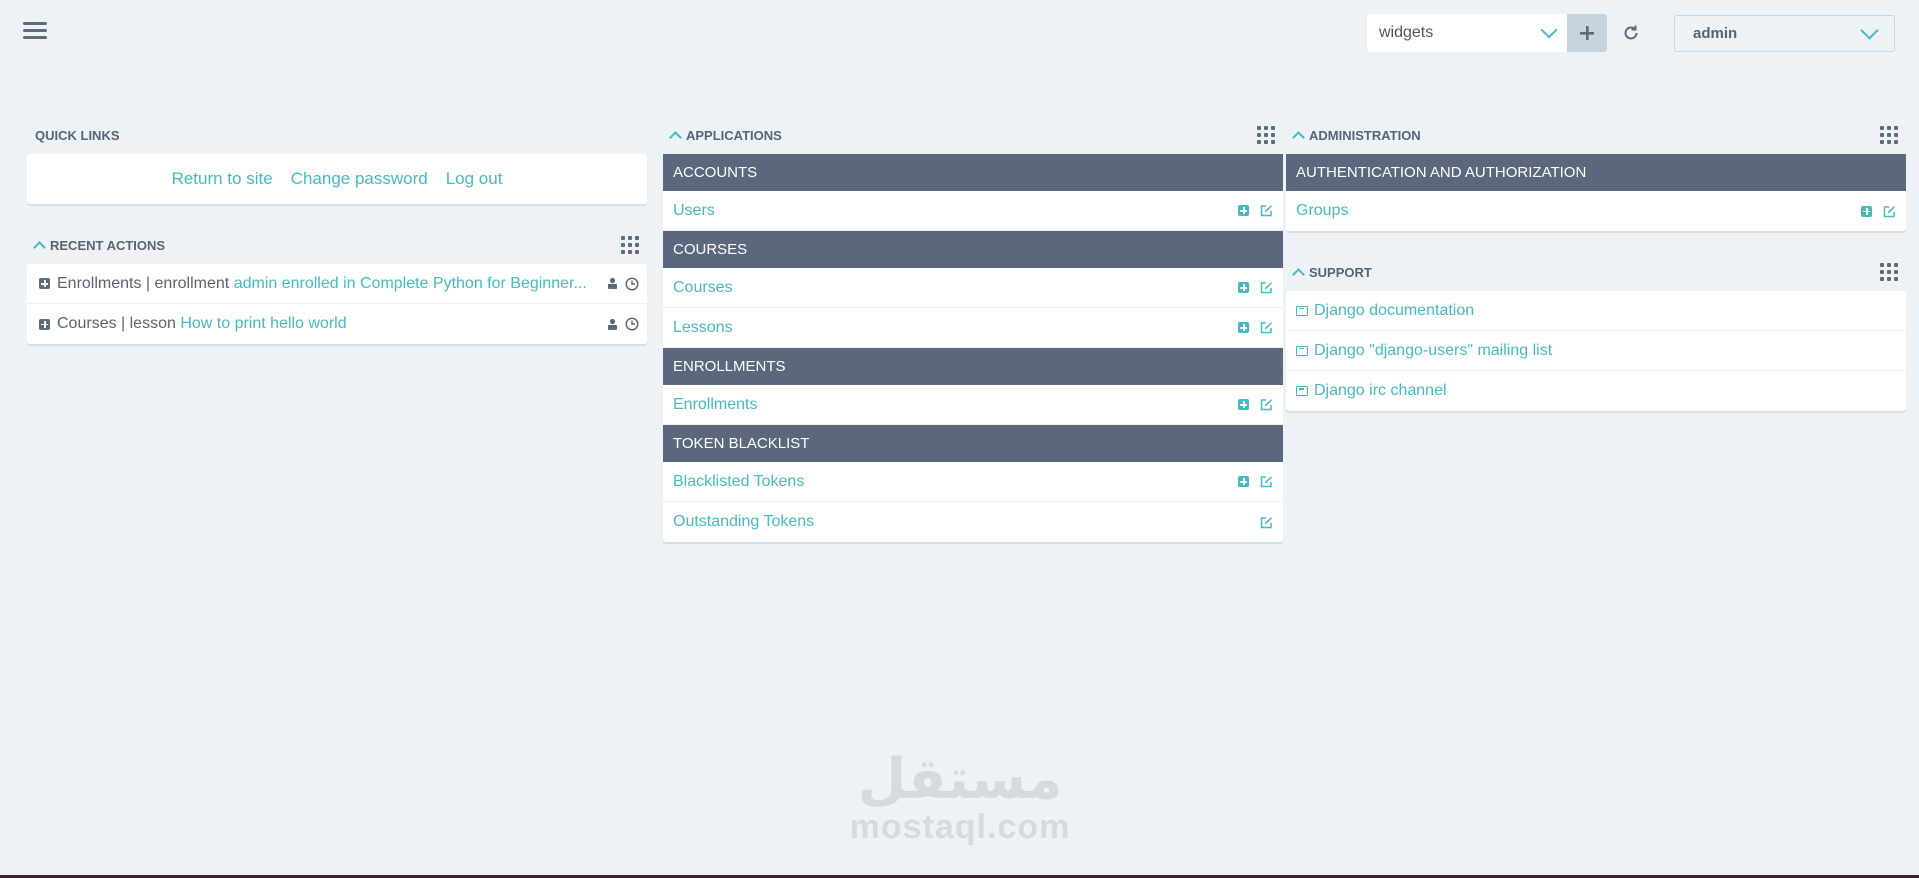  Describe the element at coordinates (1340, 272) in the screenshot. I see `module-title: SUPPORT` at that location.